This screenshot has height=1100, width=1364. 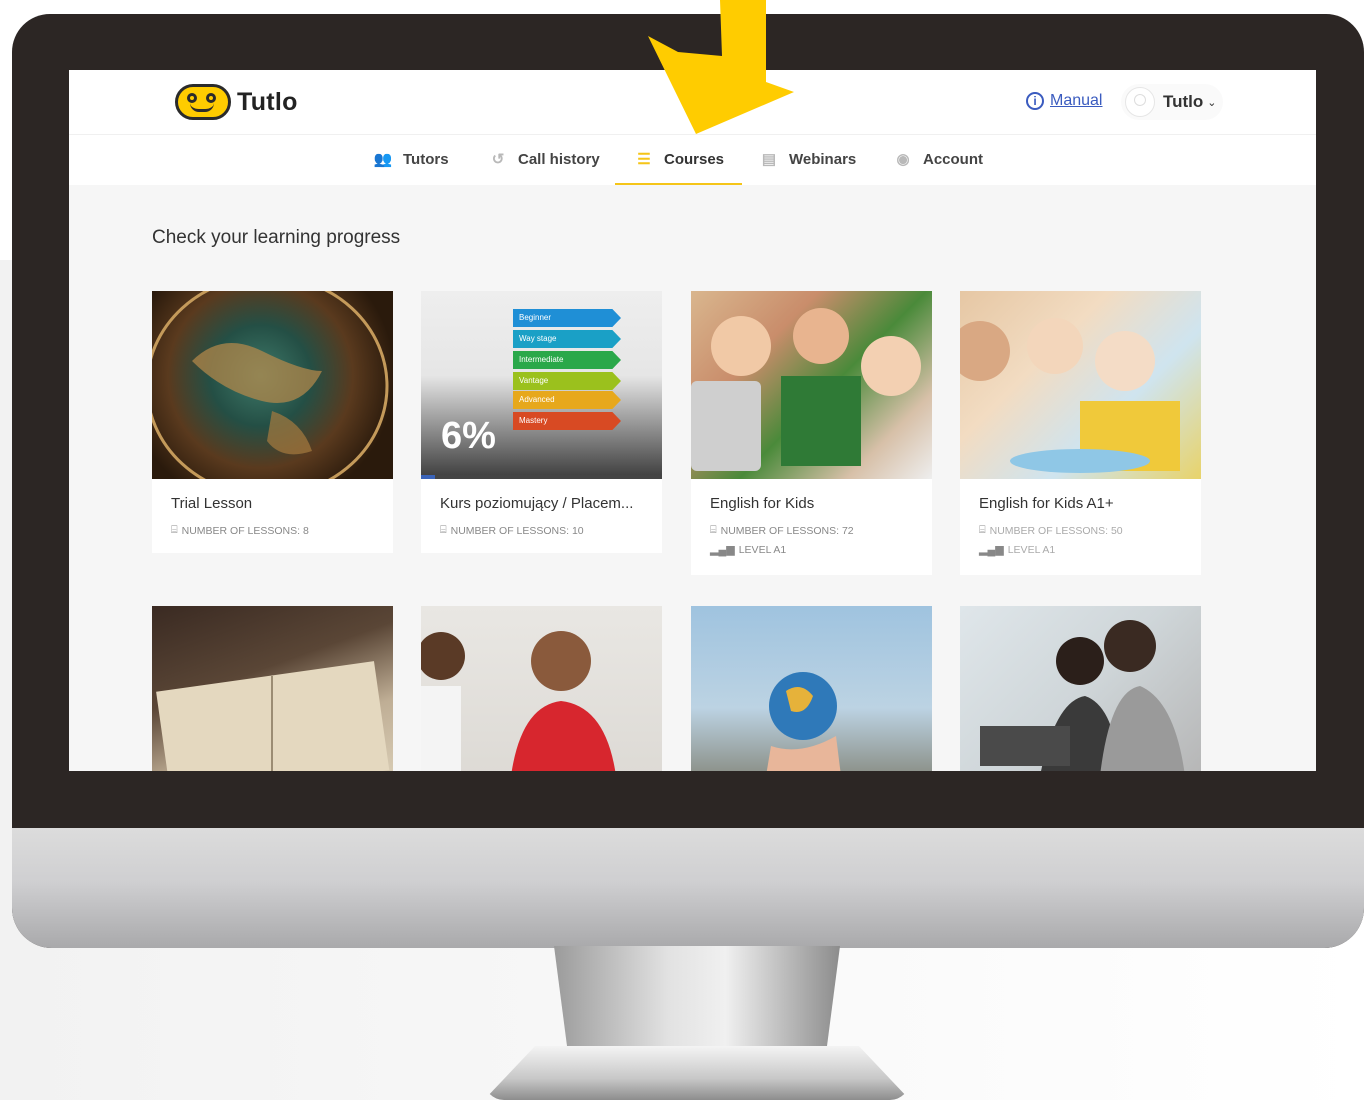 What do you see at coordinates (203, 102) in the screenshot?
I see `logo-icon` at bounding box center [203, 102].